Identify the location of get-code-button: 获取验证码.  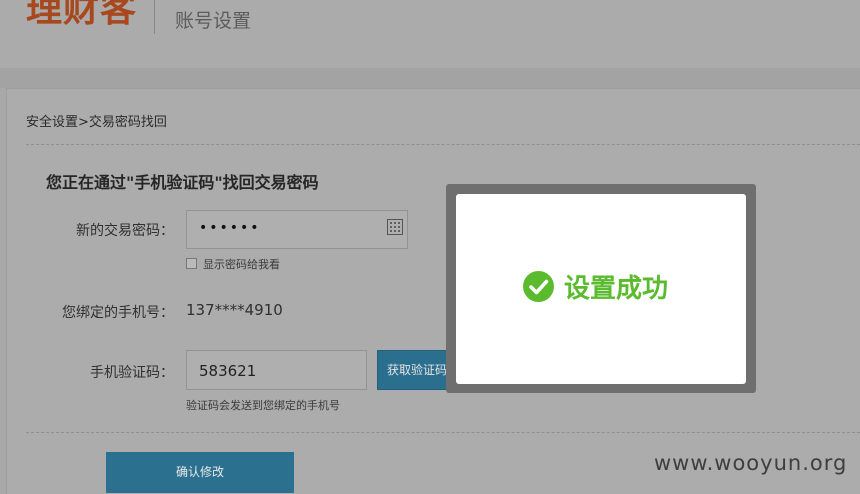
(417, 370).